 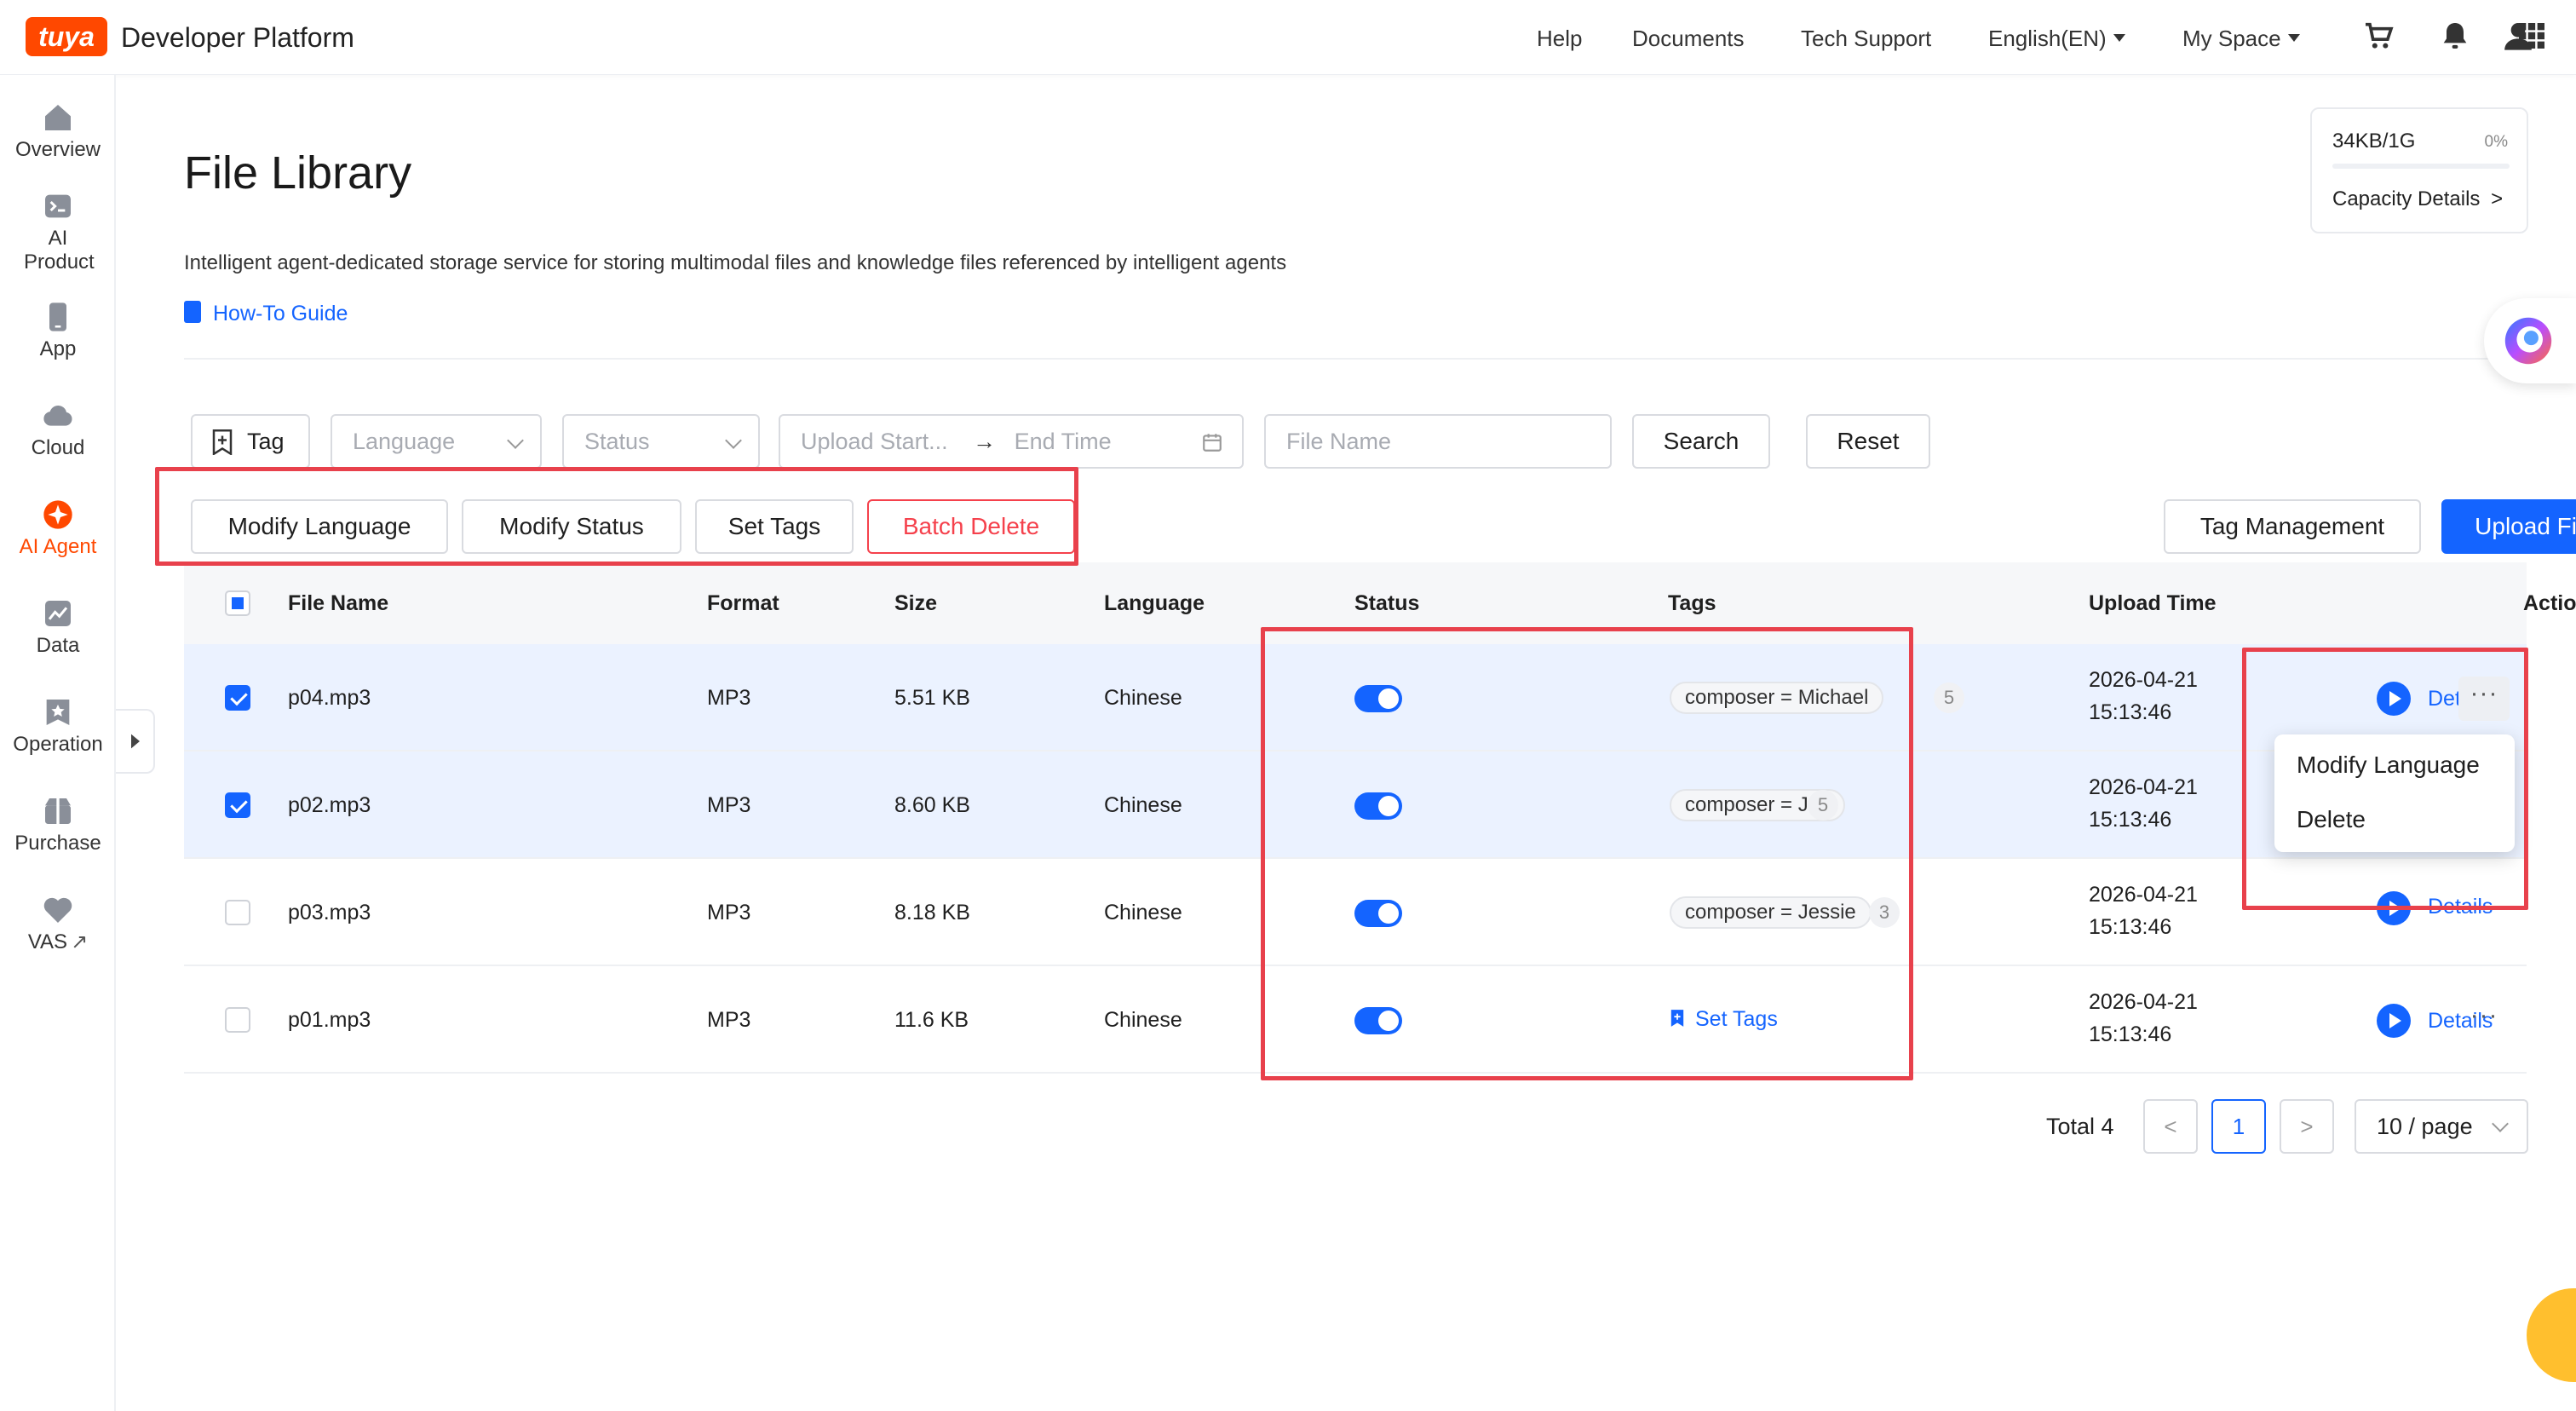 What do you see at coordinates (58, 824) in the screenshot?
I see `sidebar-item-purchase: Purchase` at bounding box center [58, 824].